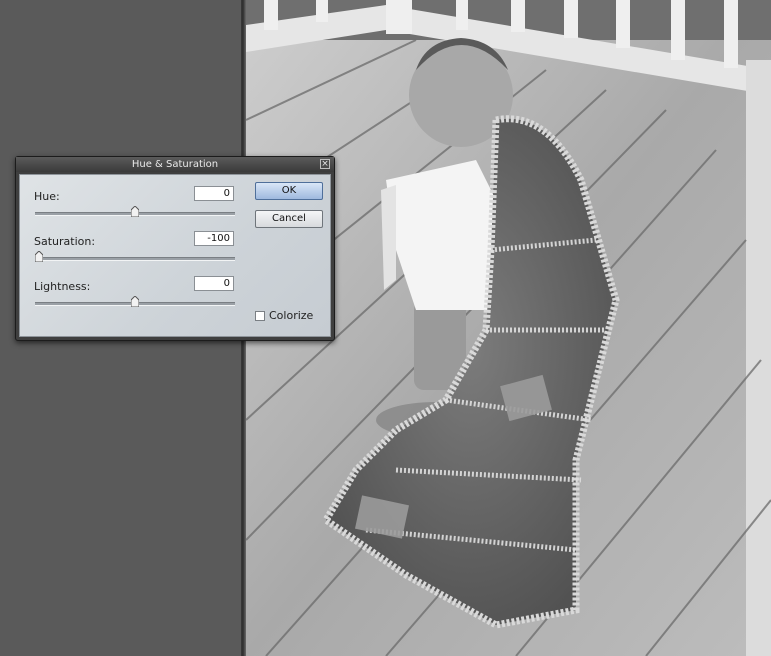 The height and width of the screenshot is (656, 771). What do you see at coordinates (289, 219) in the screenshot?
I see `cancel-button: Cancel` at bounding box center [289, 219].